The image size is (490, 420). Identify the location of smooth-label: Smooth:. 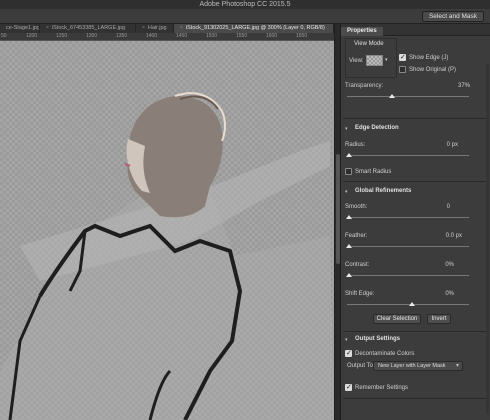
(356, 207).